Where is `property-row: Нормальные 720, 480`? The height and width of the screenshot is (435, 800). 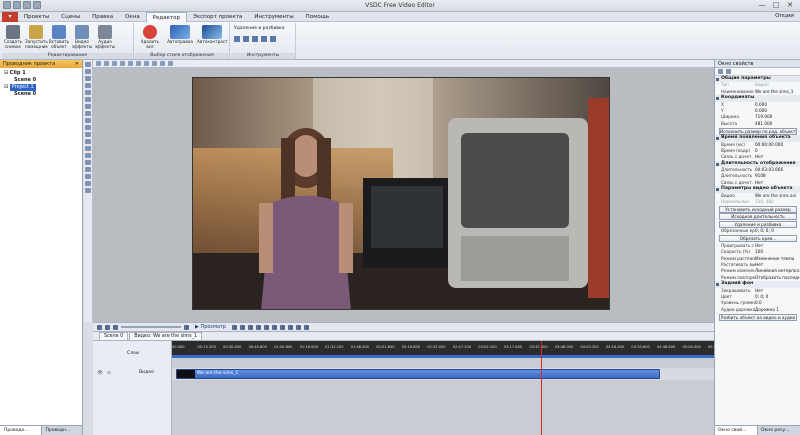 property-row: Нормальные 720, 480 is located at coordinates (757, 202).